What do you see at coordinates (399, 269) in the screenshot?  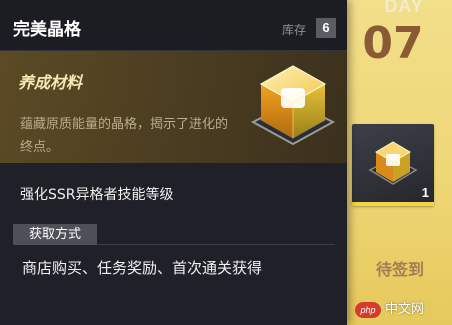 I see `checkin-status: 待签到` at bounding box center [399, 269].